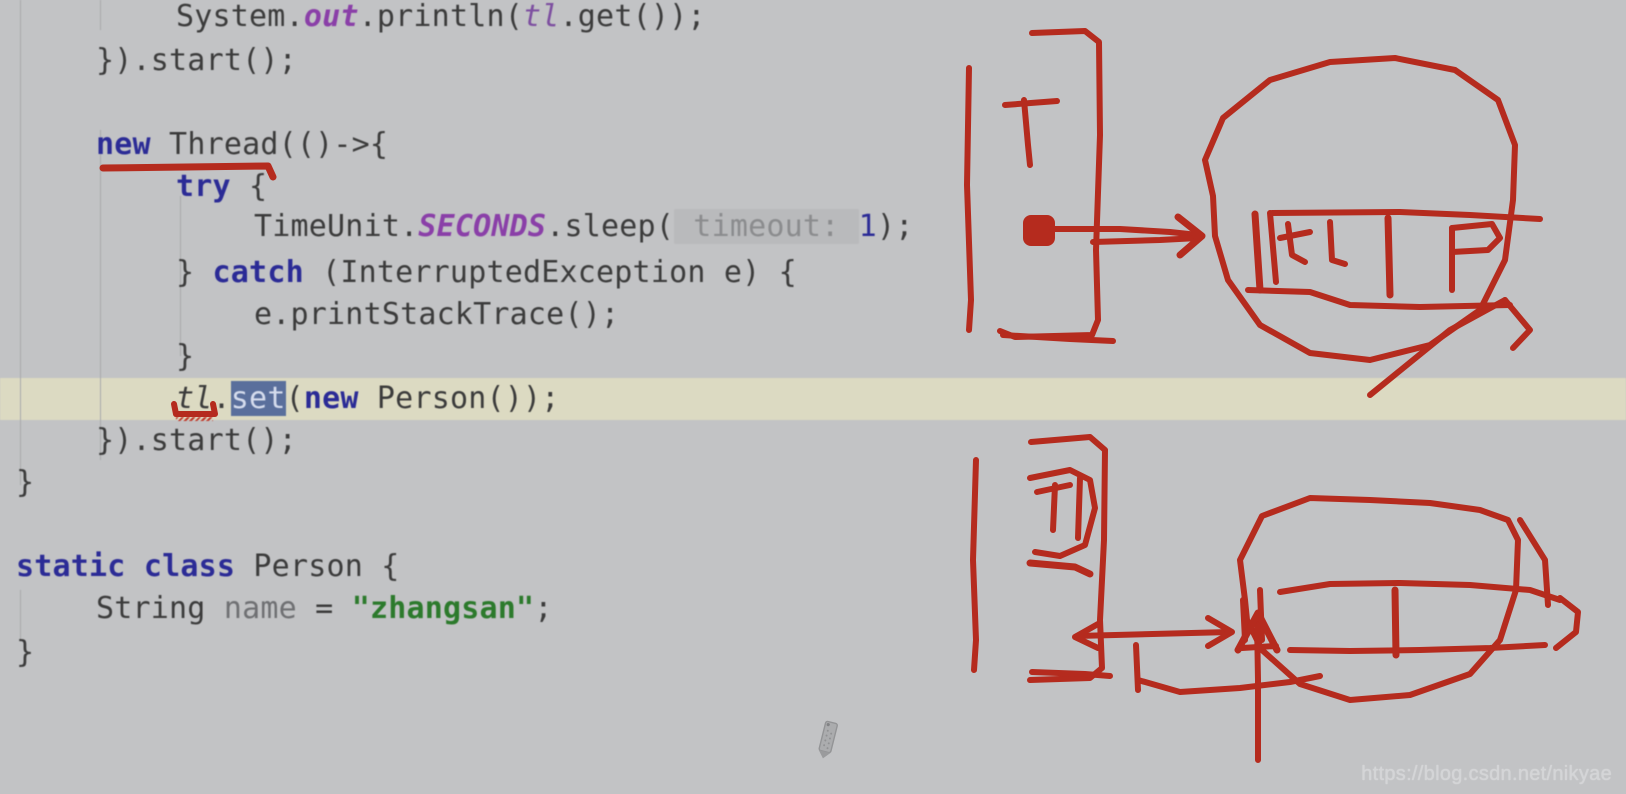 This screenshot has width=1626, height=794. I want to click on token-tl: tl, so click(541, 17).